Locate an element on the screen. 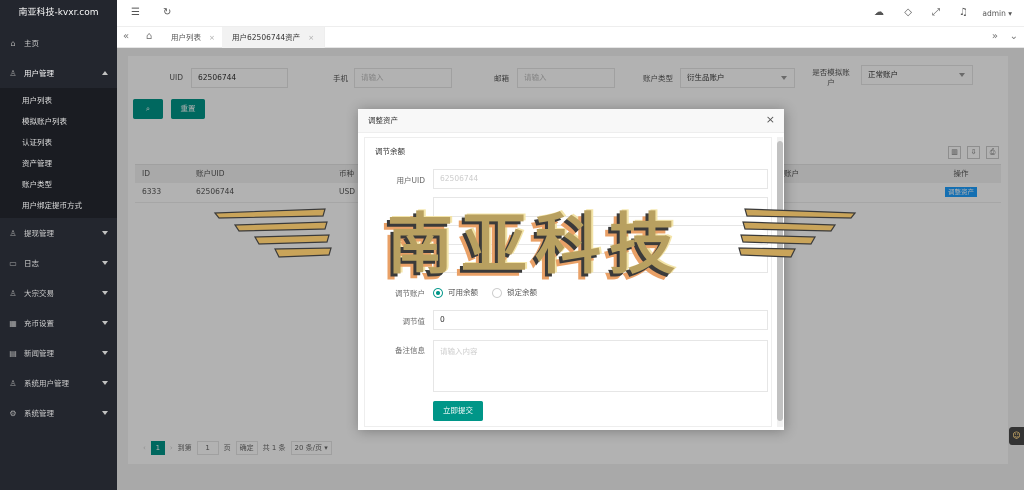 The image size is (1024, 490). modal-scrollbar is located at coordinates (780, 282).